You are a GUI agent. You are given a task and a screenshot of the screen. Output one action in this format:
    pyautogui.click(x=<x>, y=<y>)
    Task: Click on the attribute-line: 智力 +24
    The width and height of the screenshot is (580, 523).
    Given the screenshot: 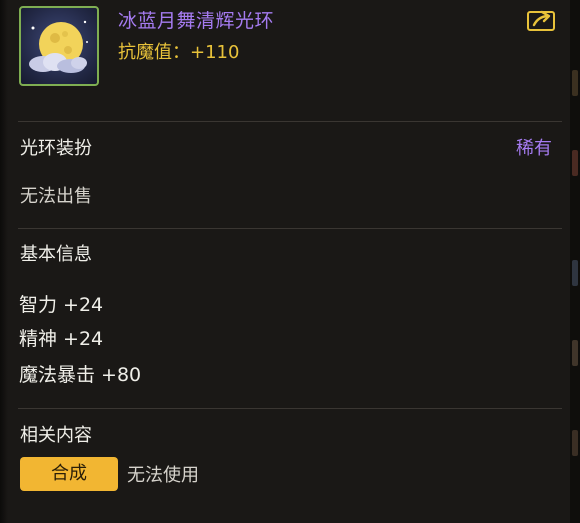 What is the action you would take?
    pyautogui.click(x=61, y=305)
    